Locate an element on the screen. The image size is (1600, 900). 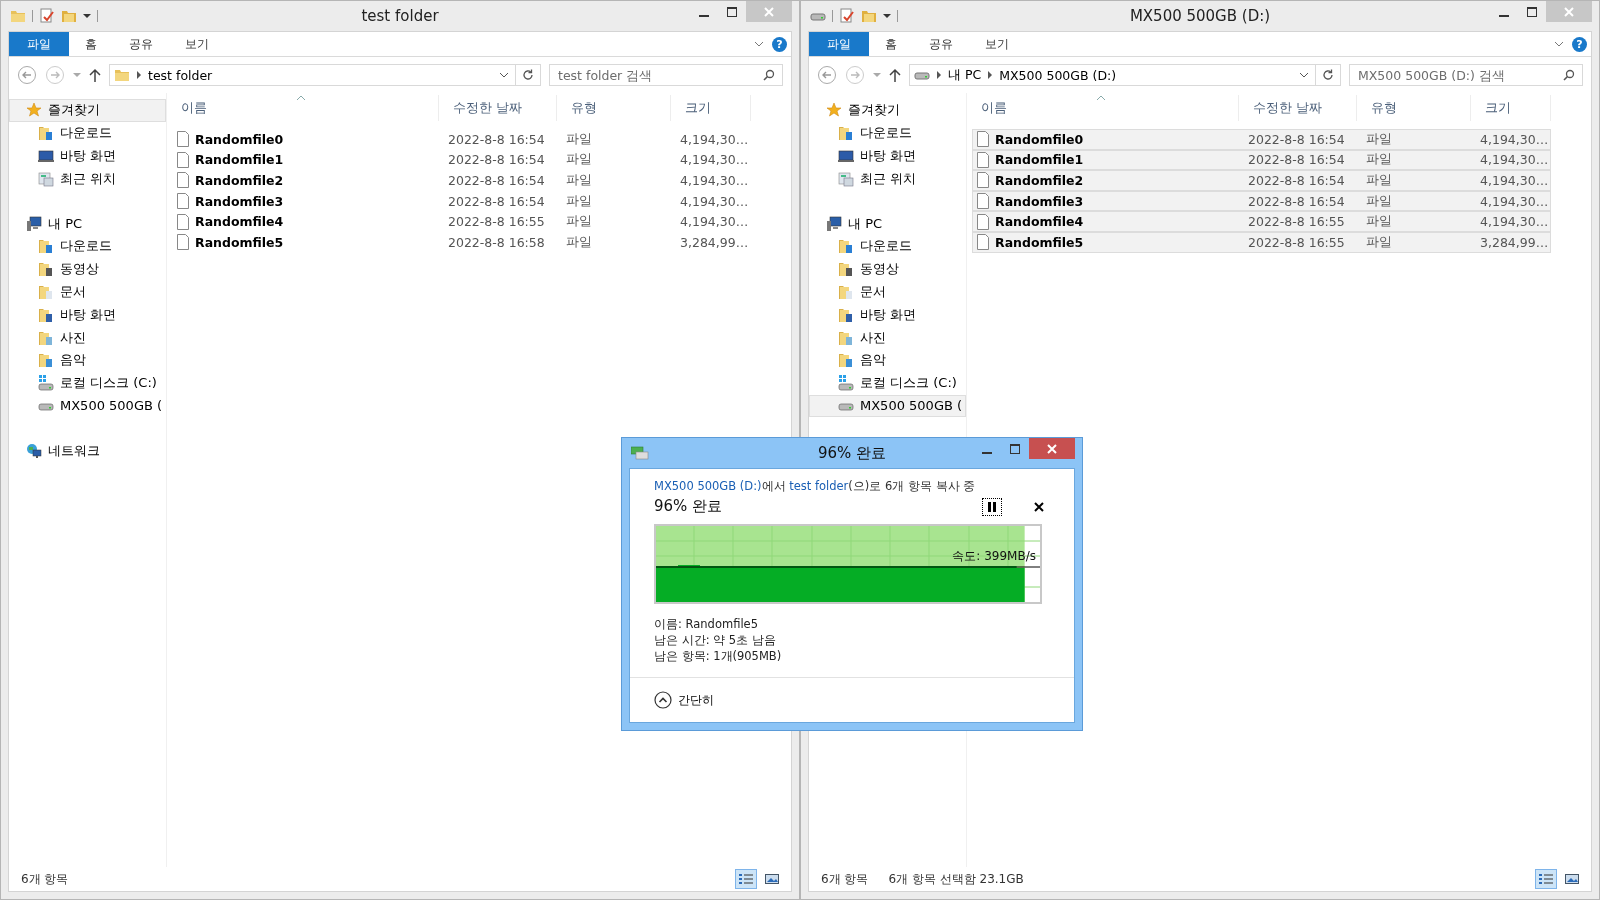
breadcrumb: 내 PC is located at coordinates (965, 75).